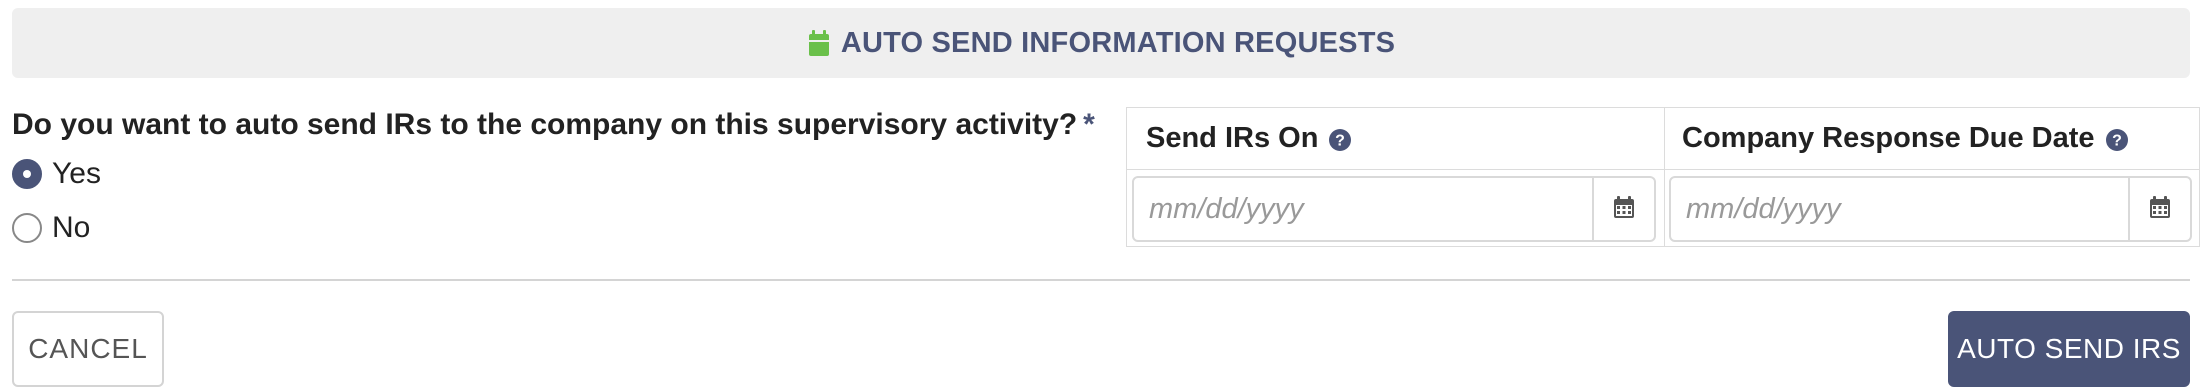 Image resolution: width=2206 pixels, height=392 pixels. What do you see at coordinates (2069, 349) in the screenshot?
I see `auto-send-irs-button: AUTO SEND IRS` at bounding box center [2069, 349].